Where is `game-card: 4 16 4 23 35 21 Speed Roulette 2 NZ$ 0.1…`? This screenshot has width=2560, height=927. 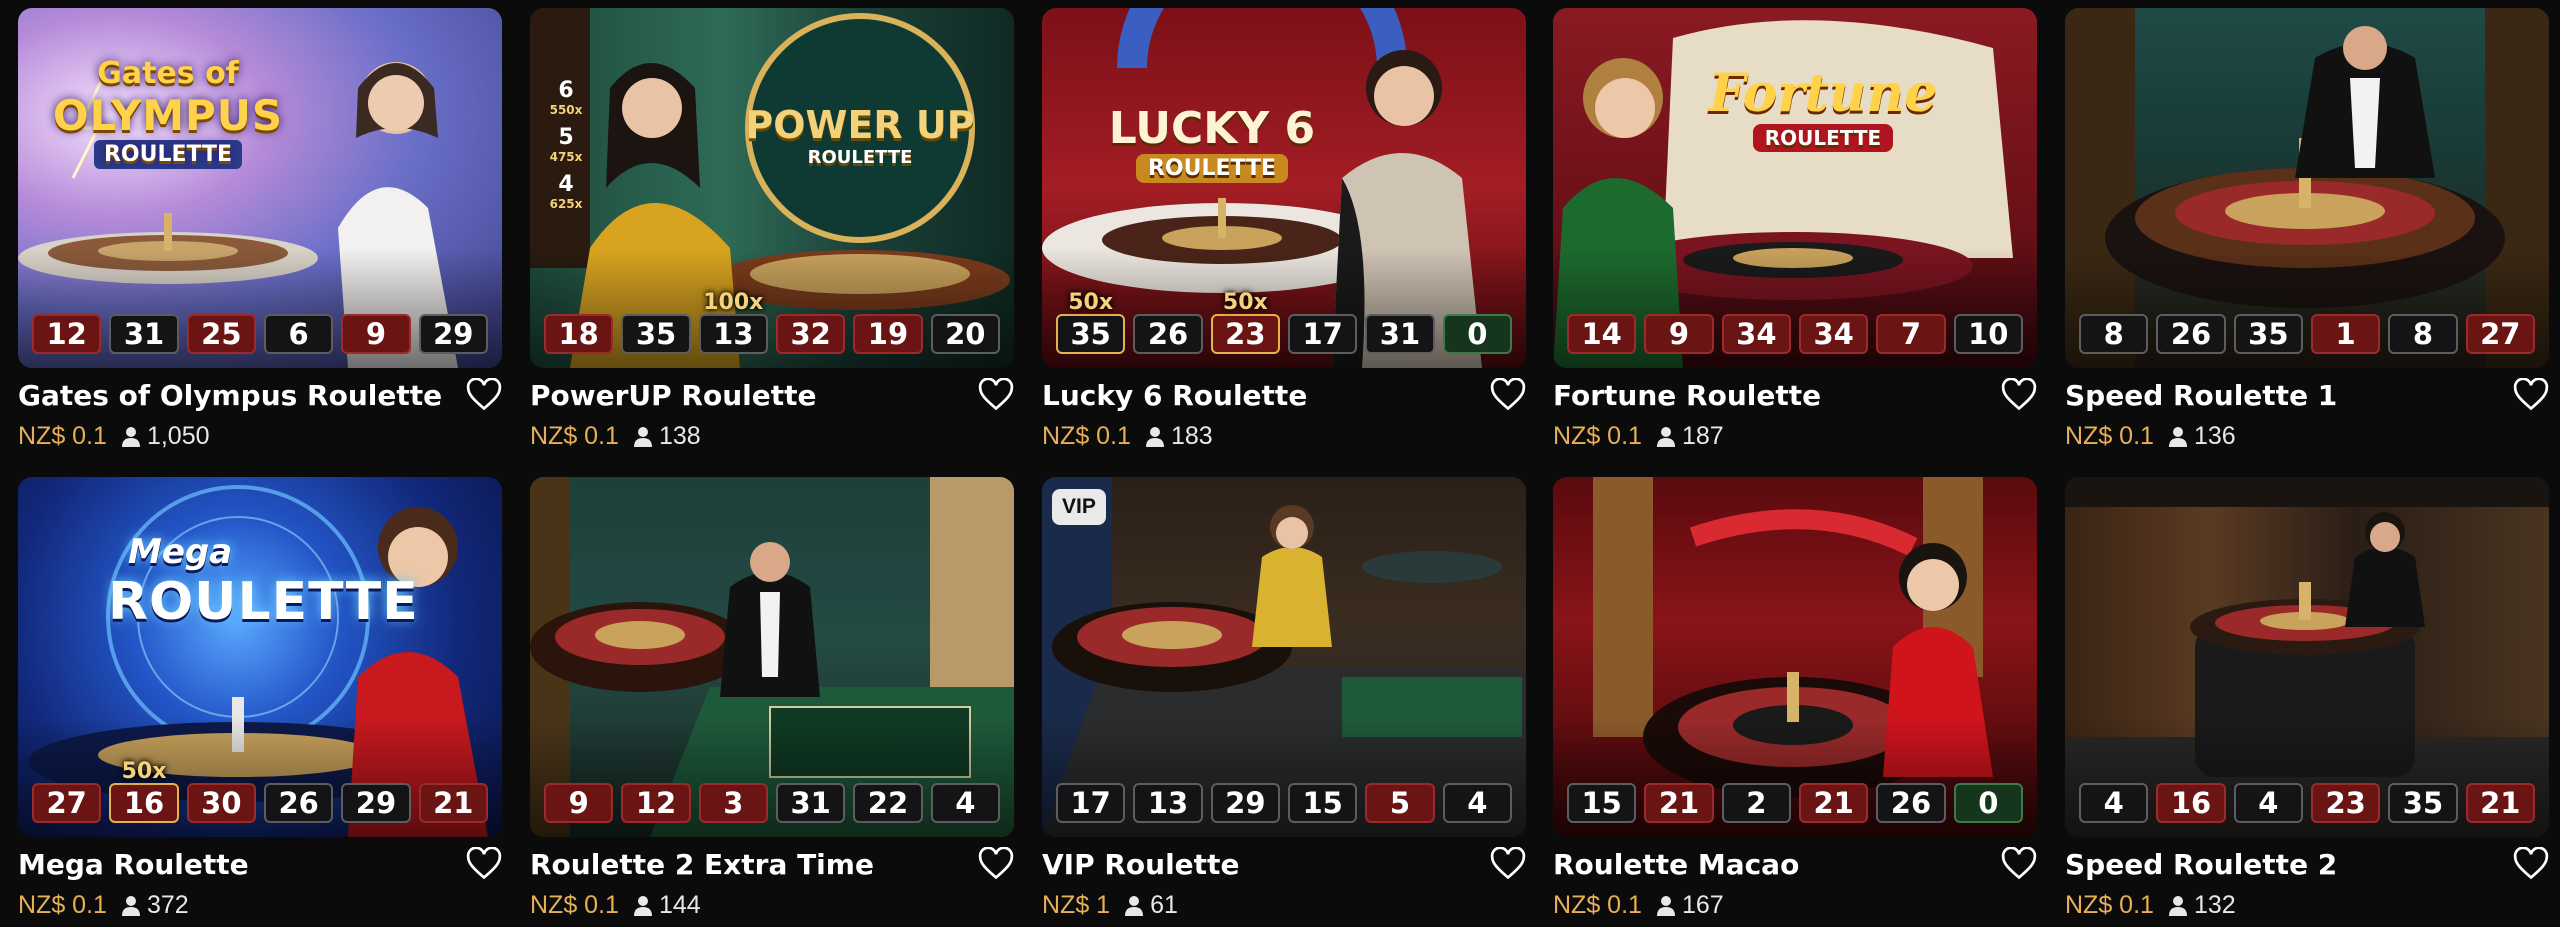 game-card: 4 16 4 23 35 21 Speed Roulette 2 NZ$ 0.1… is located at coordinates (2307, 702).